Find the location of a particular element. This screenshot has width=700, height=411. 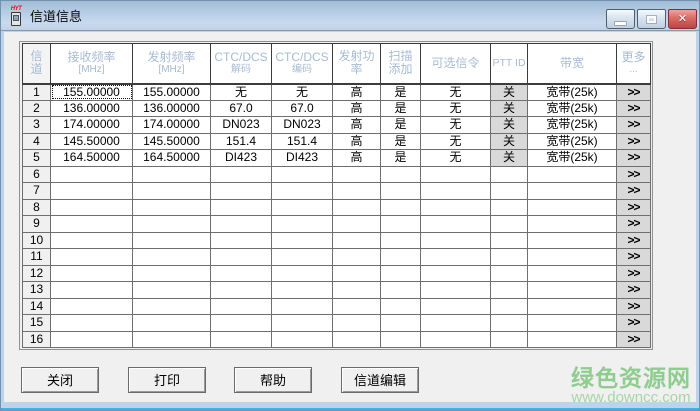

cell-ch: 7 is located at coordinates (36, 191).